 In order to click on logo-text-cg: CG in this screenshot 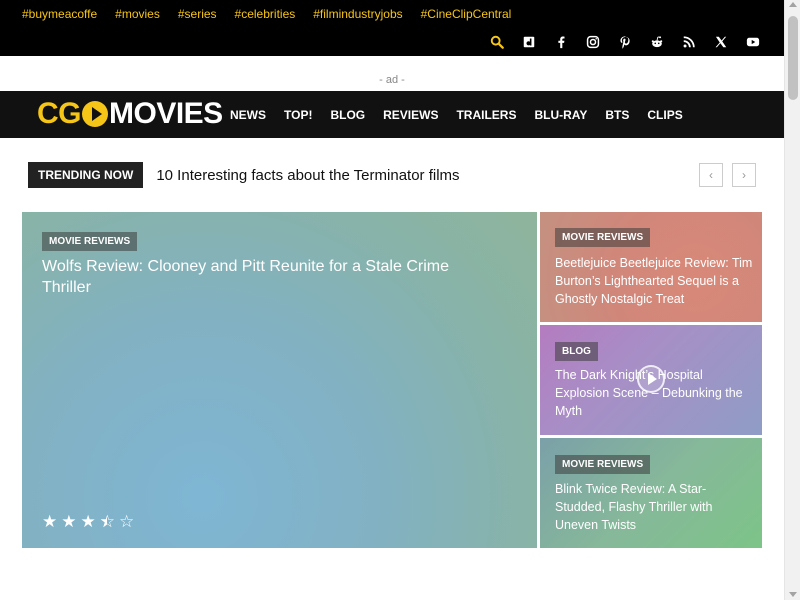, I will do `click(59, 113)`.